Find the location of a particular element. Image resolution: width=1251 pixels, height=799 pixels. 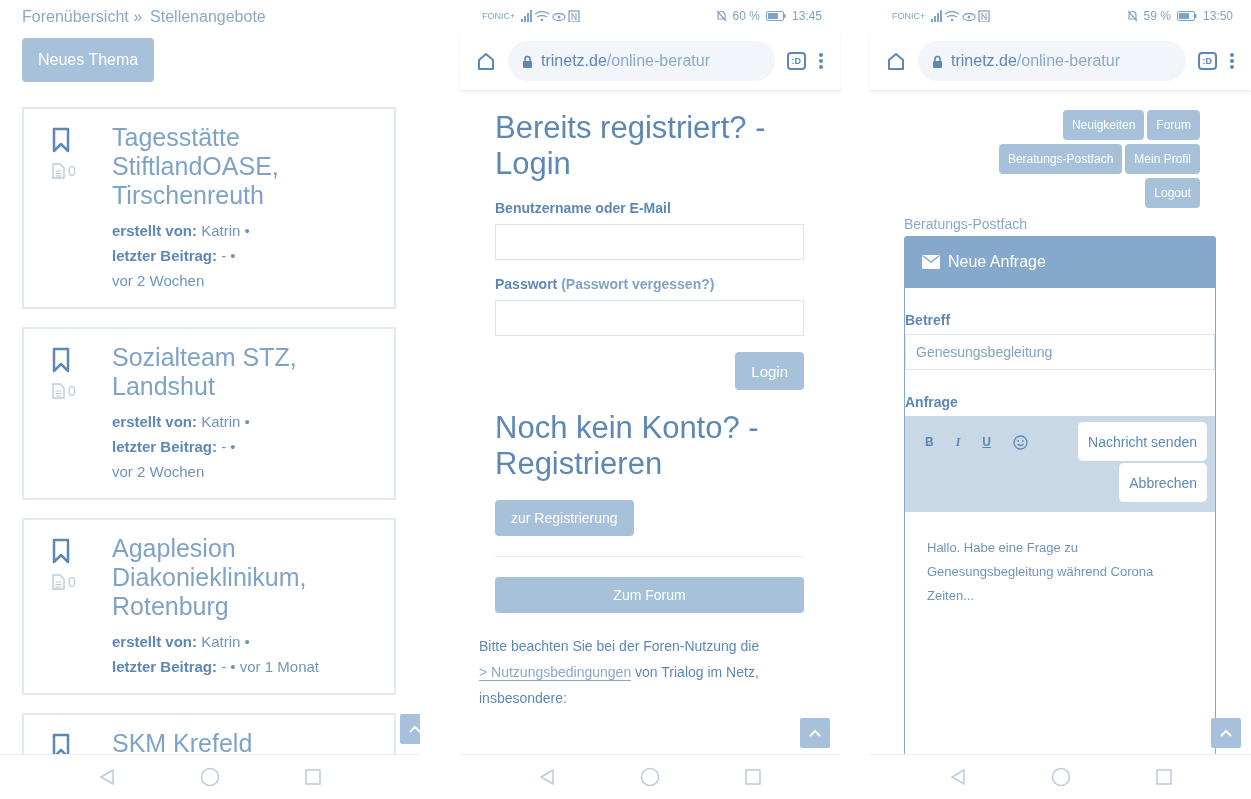

underline-button: U is located at coordinates (986, 442).